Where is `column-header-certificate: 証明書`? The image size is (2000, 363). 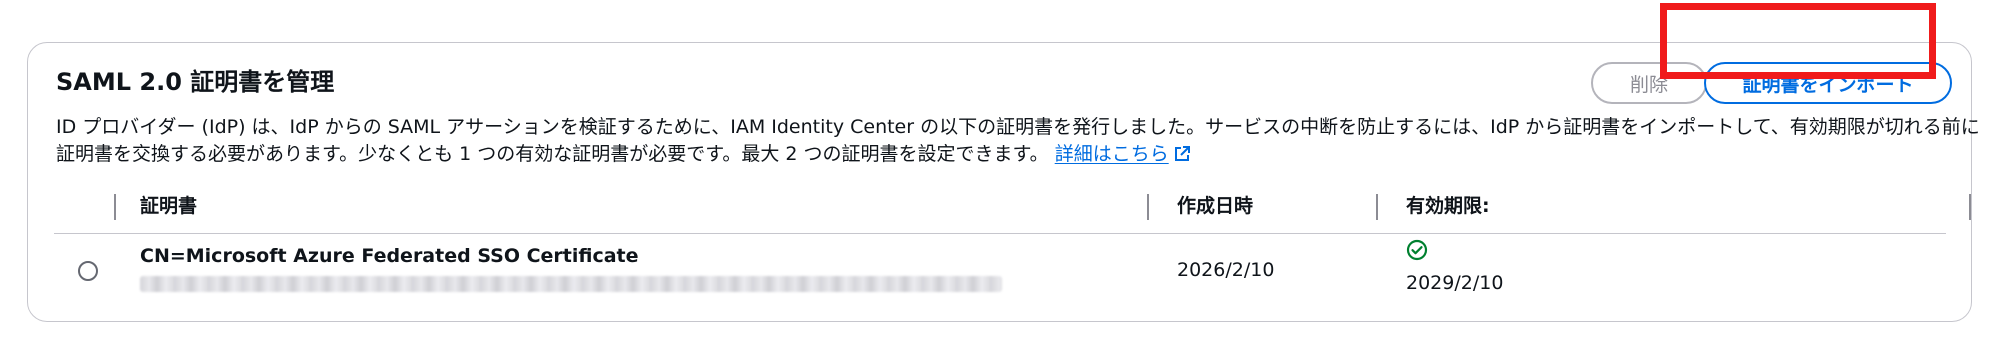
column-header-certificate: 証明書 is located at coordinates (168, 206).